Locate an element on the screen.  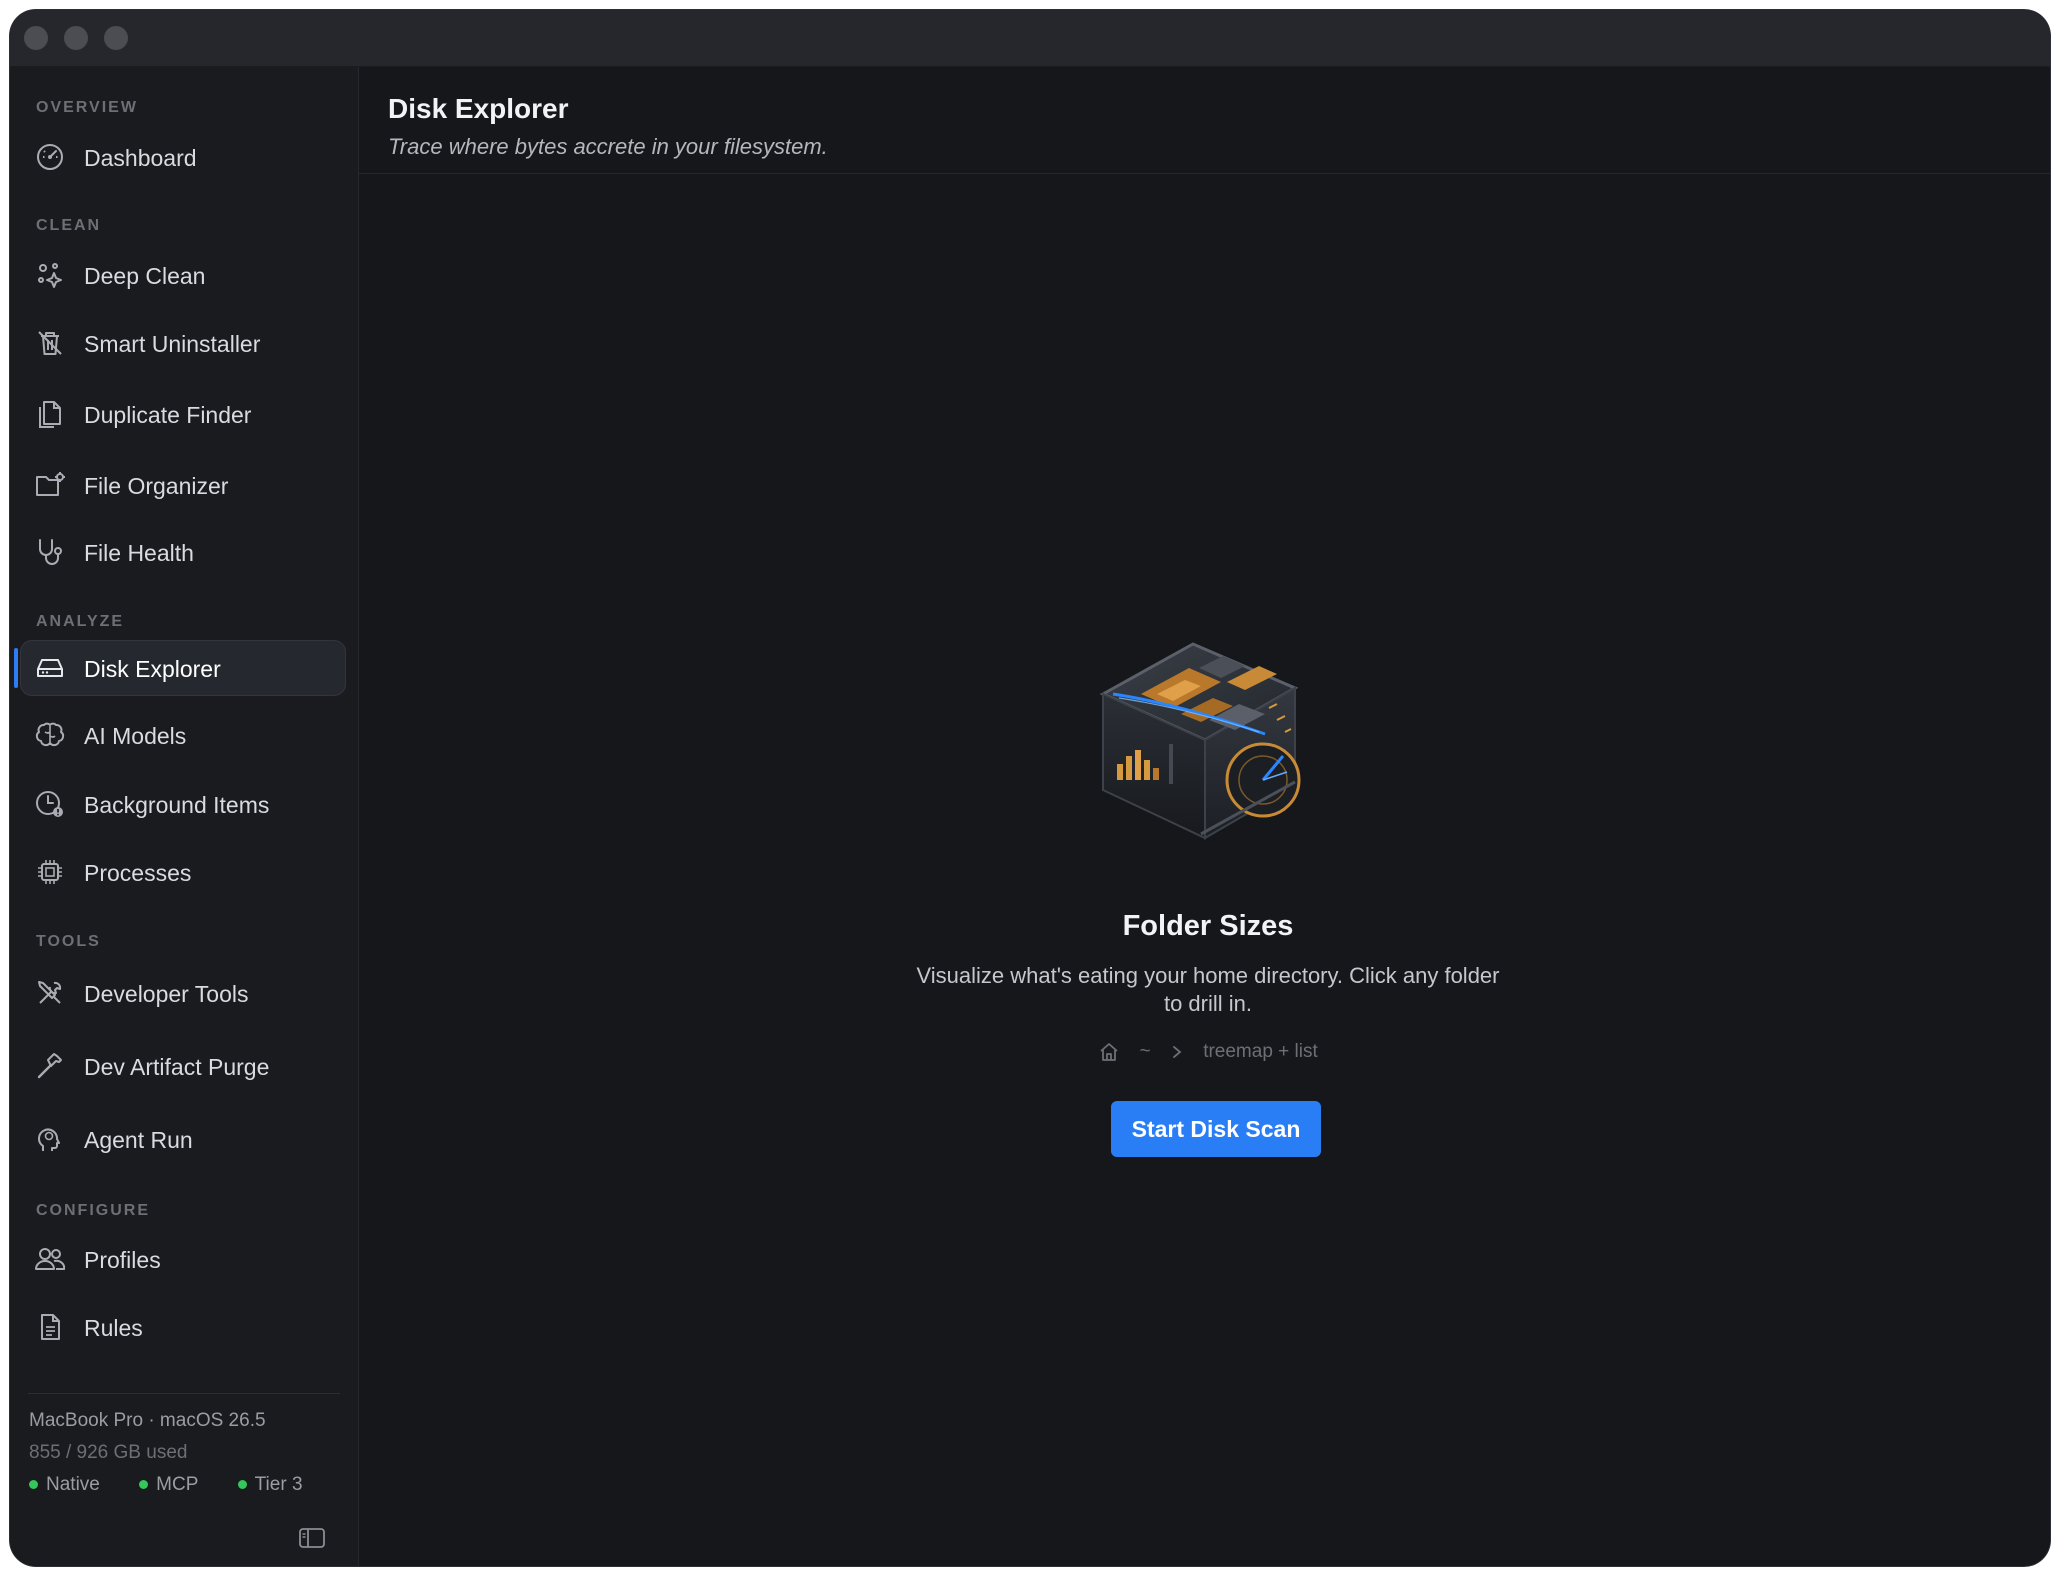
status-tier: Tier 3 is located at coordinates (270, 1484).